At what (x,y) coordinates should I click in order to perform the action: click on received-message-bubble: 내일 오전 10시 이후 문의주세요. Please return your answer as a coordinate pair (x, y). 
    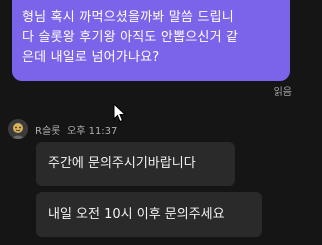
    Looking at the image, I should click on (149, 214).